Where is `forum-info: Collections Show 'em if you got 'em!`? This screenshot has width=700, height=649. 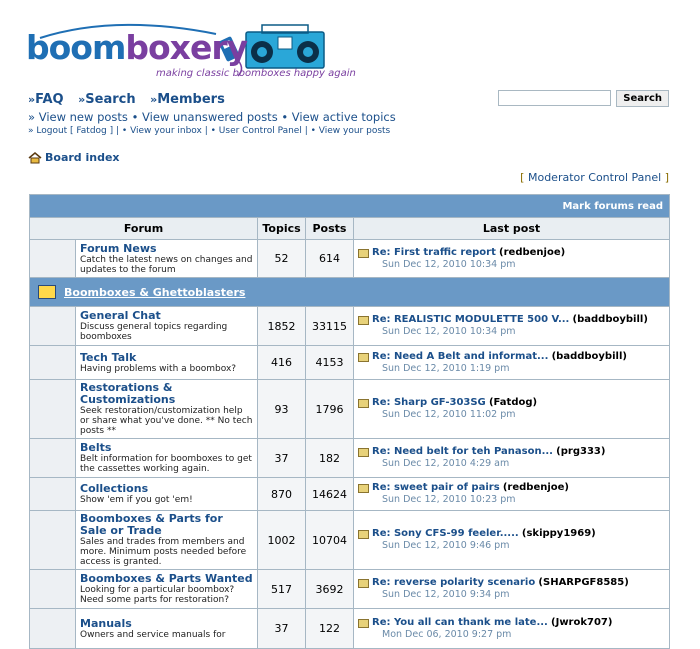 forum-info: Collections Show 'em if you got 'em! is located at coordinates (166, 494).